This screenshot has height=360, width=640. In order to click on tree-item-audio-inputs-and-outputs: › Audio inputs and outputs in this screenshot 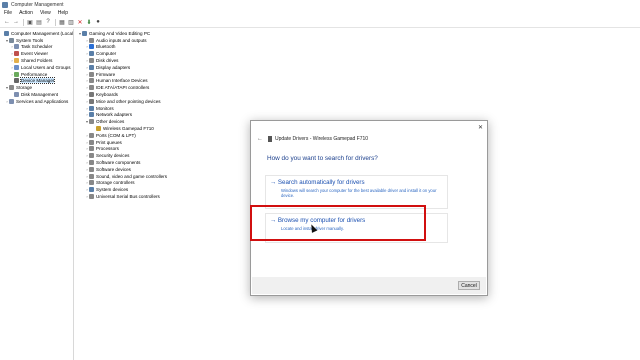, I will do `click(116, 40)`.